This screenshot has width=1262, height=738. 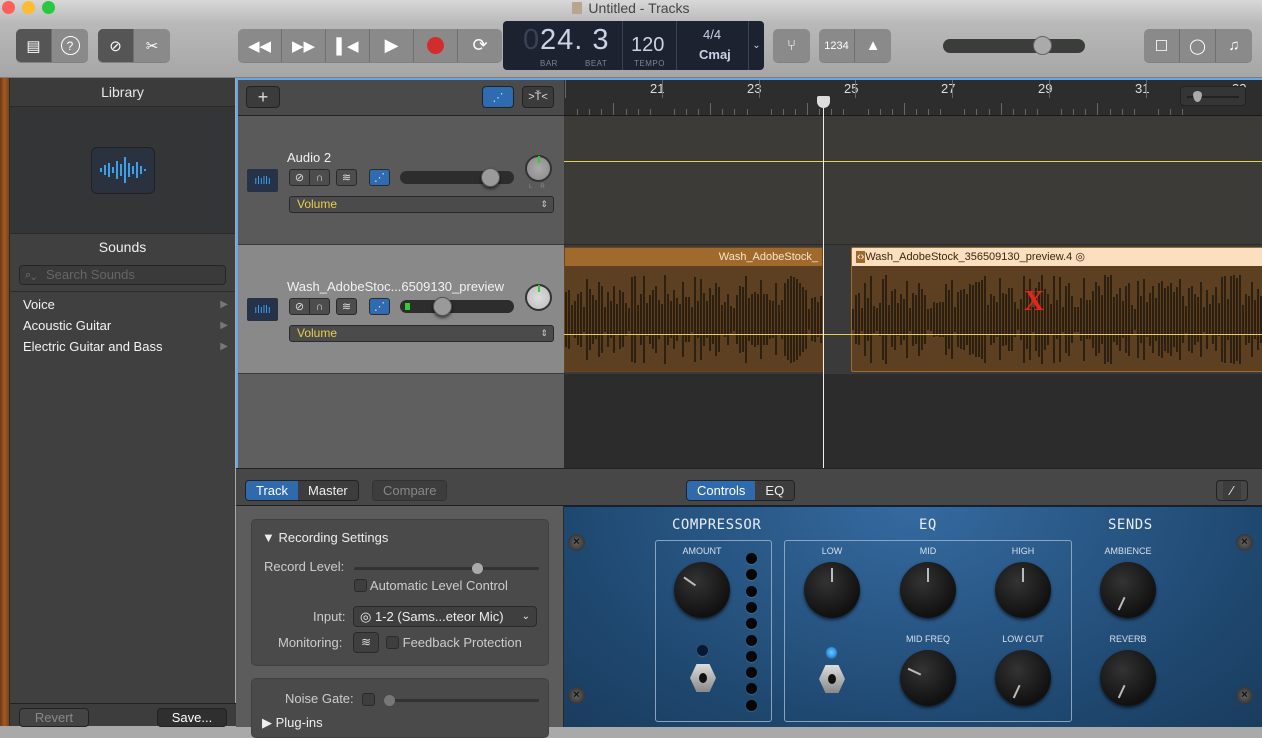 I want to click on note-pad-button: ☐, so click(x=1162, y=45).